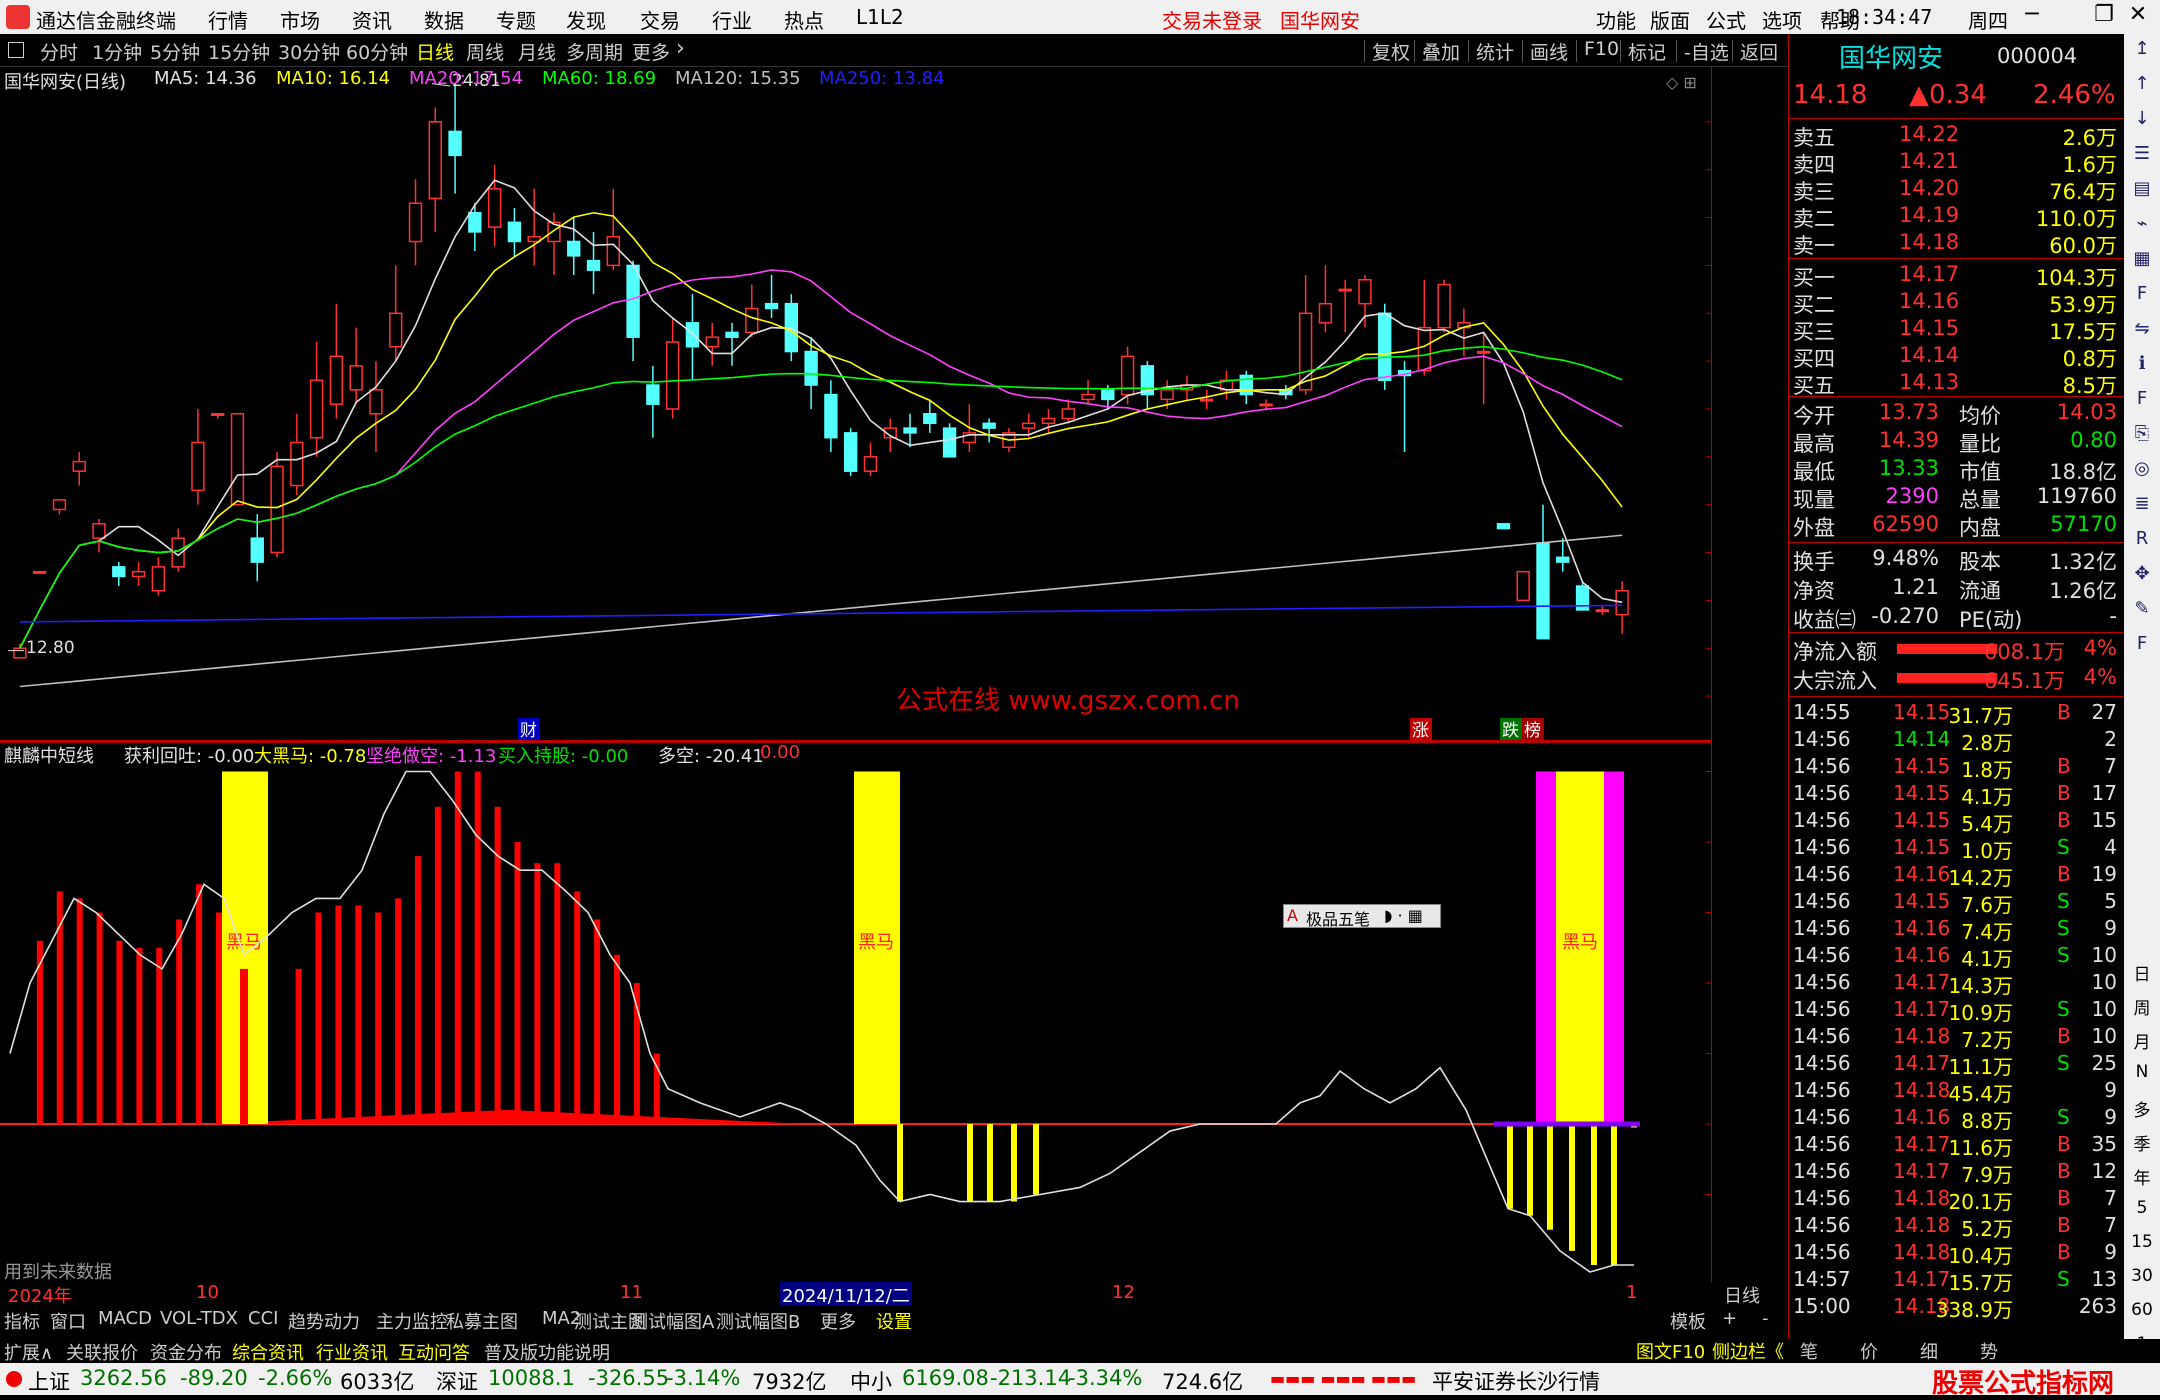 The height and width of the screenshot is (1400, 2160). I want to click on toolbar-4: F10, so click(1601, 49).